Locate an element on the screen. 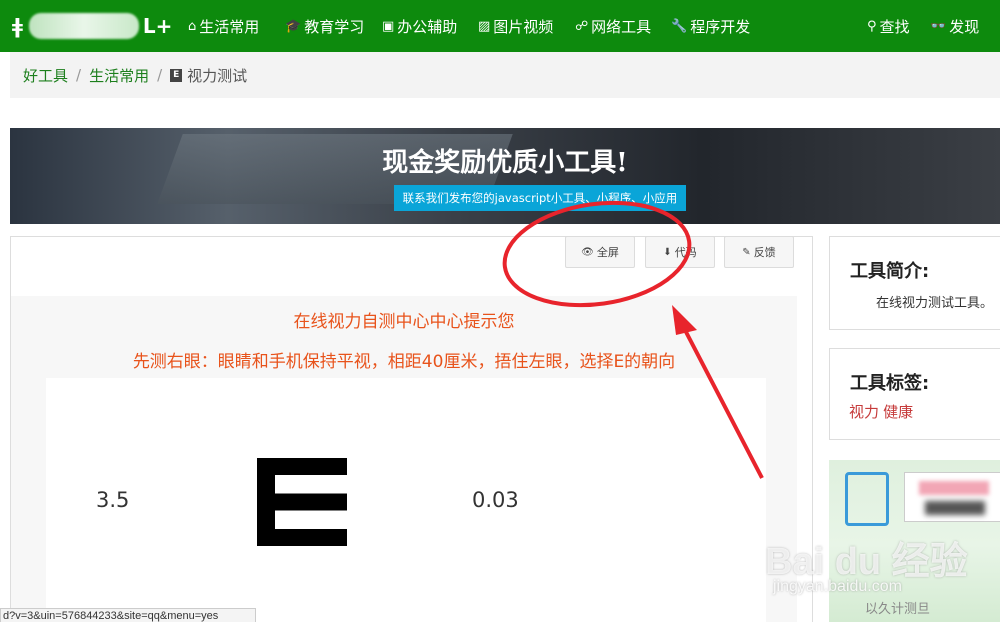 Image resolution: width=1000 pixels, height=622 pixels. download-icon: ⬇ is located at coordinates (667, 252).